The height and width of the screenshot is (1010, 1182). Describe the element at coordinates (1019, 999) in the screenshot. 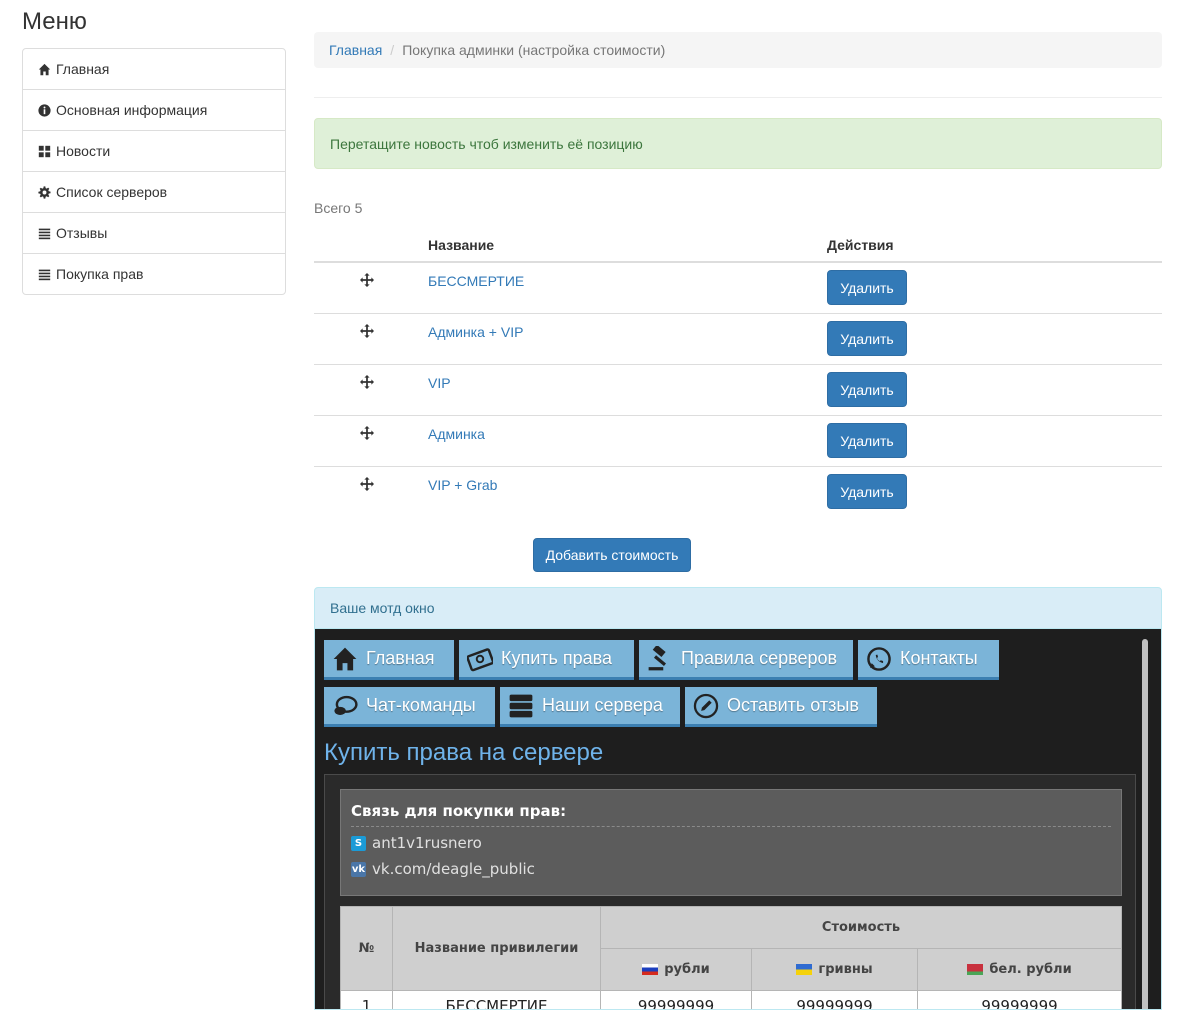

I see `price-byr: 99999999` at that location.